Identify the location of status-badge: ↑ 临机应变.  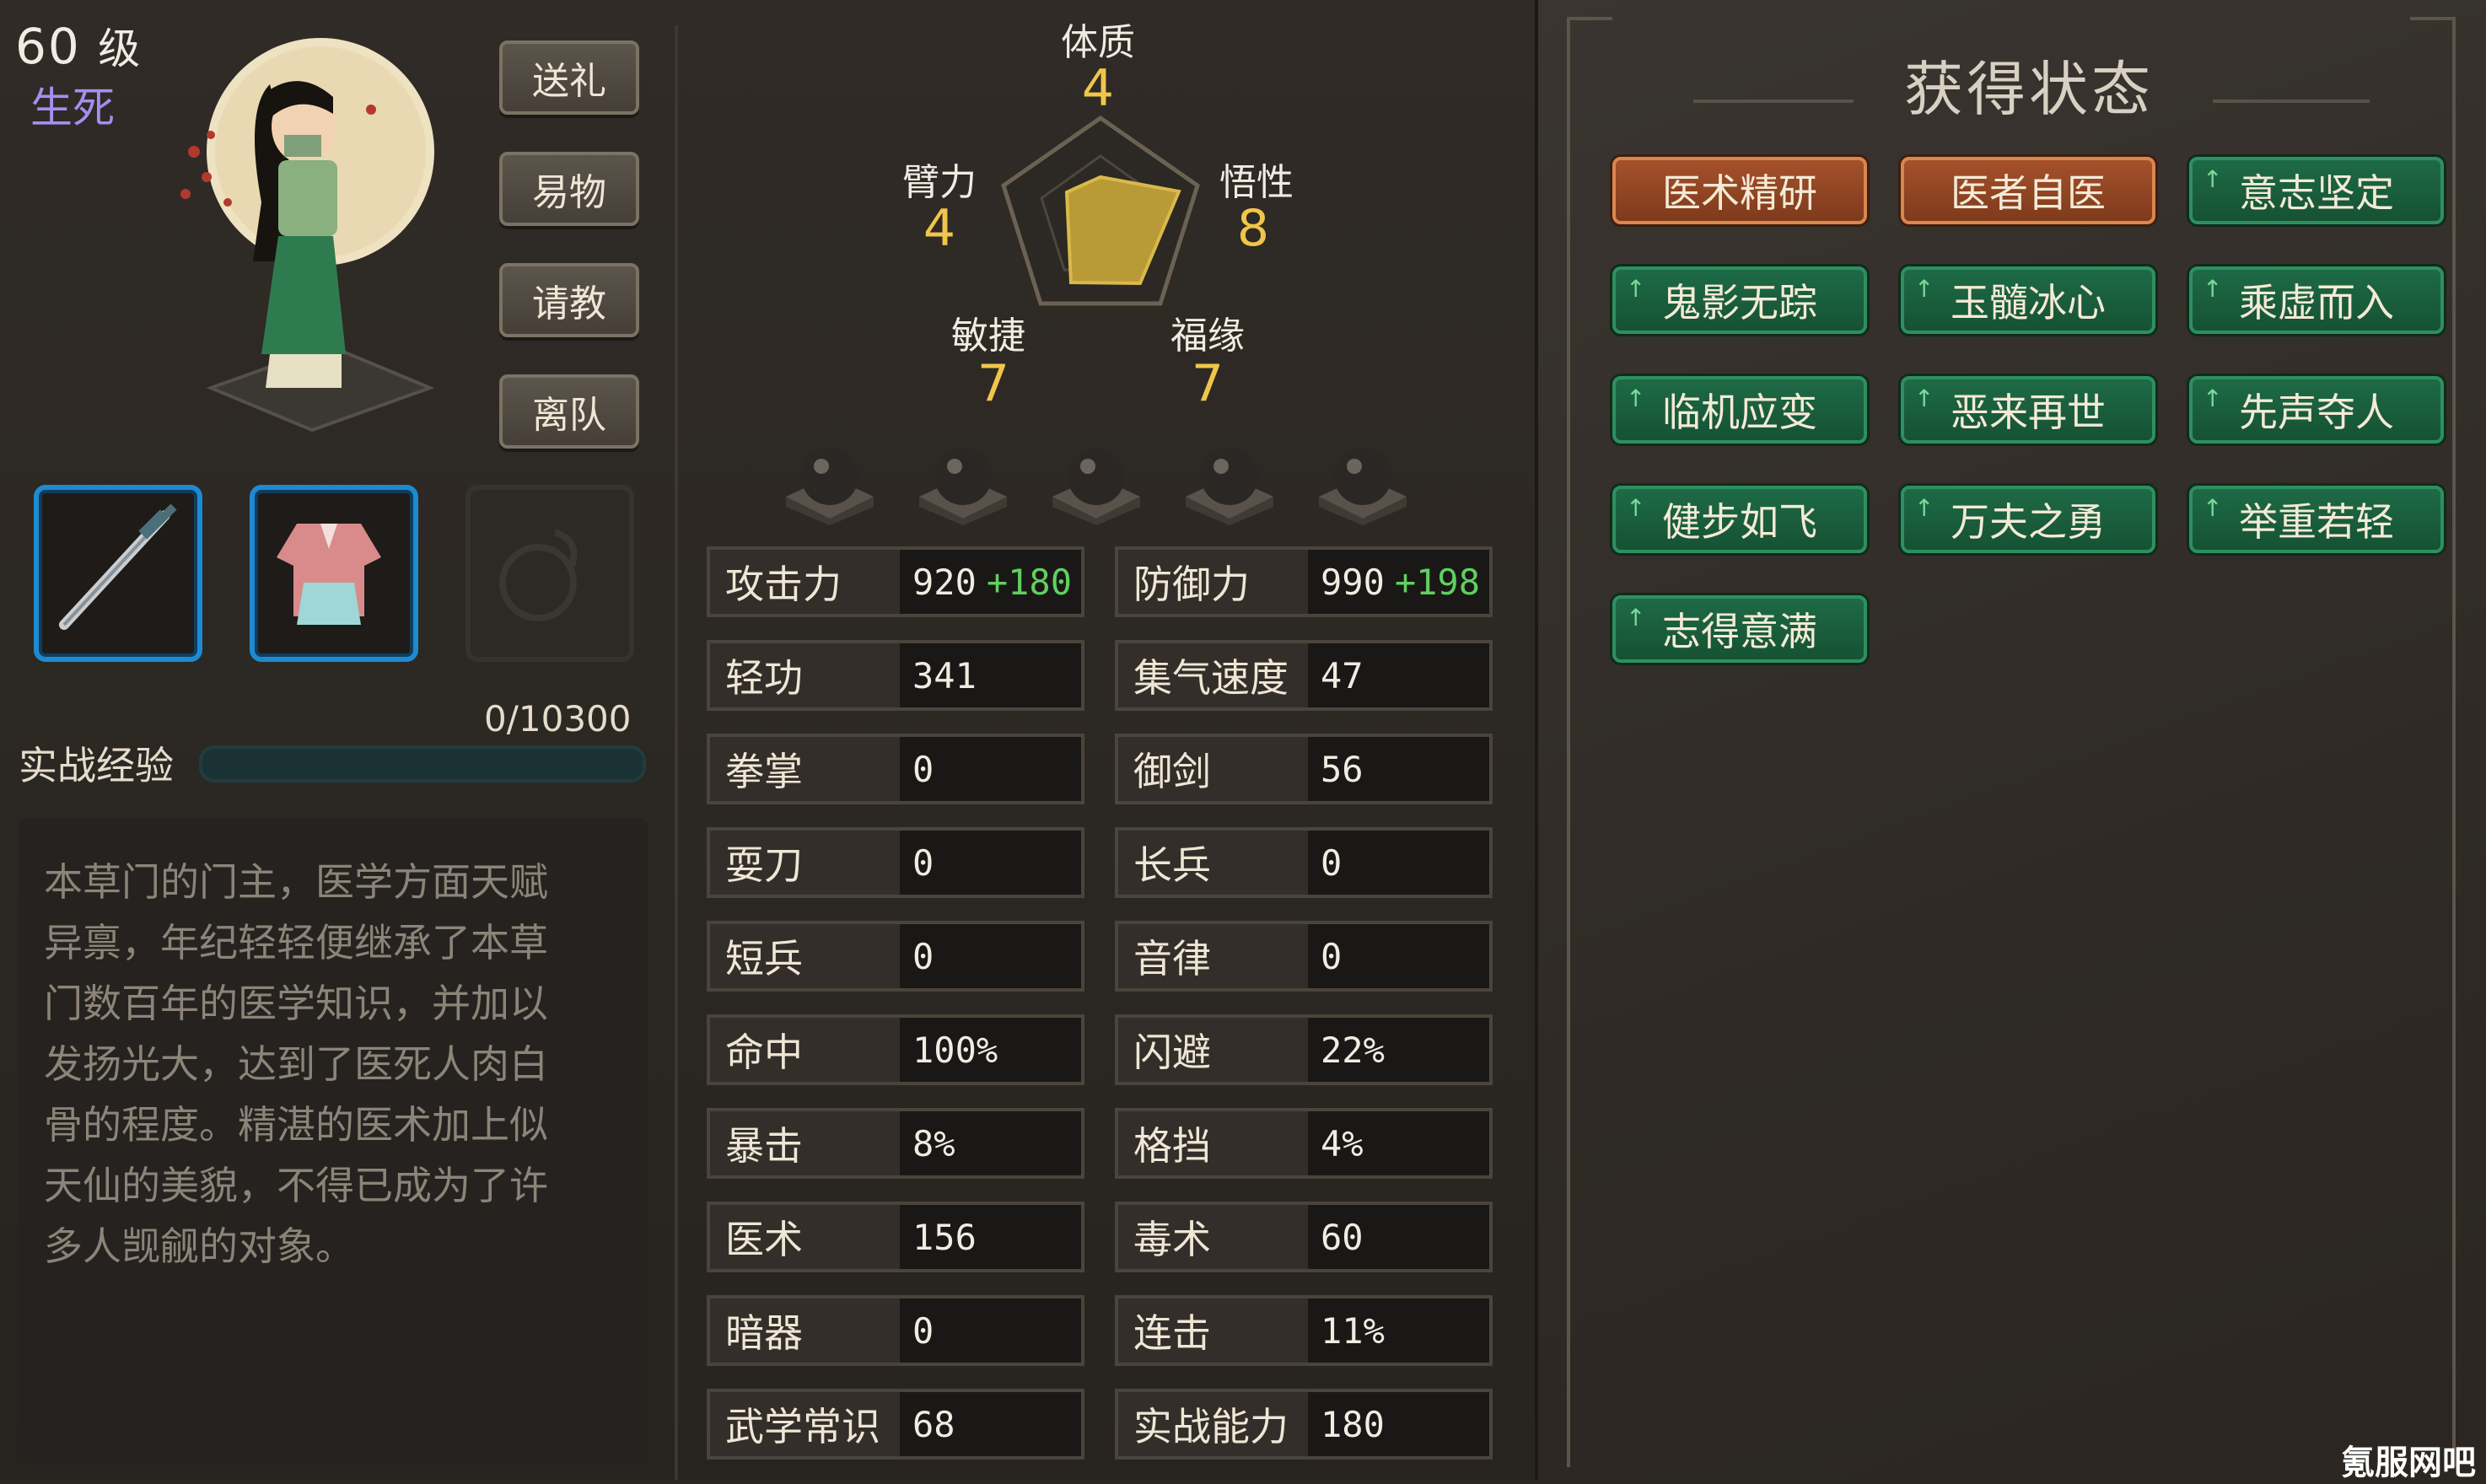
(1739, 410).